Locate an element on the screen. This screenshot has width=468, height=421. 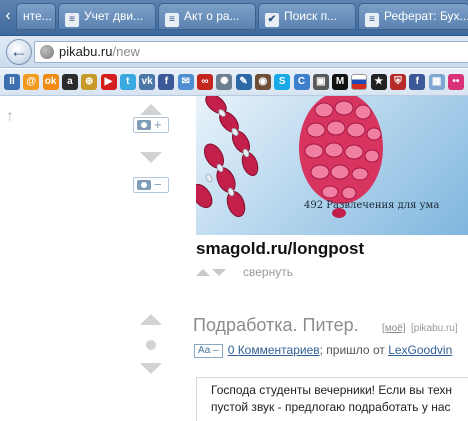
shopping-cart-icon: ⊕ is located at coordinates (89, 82).